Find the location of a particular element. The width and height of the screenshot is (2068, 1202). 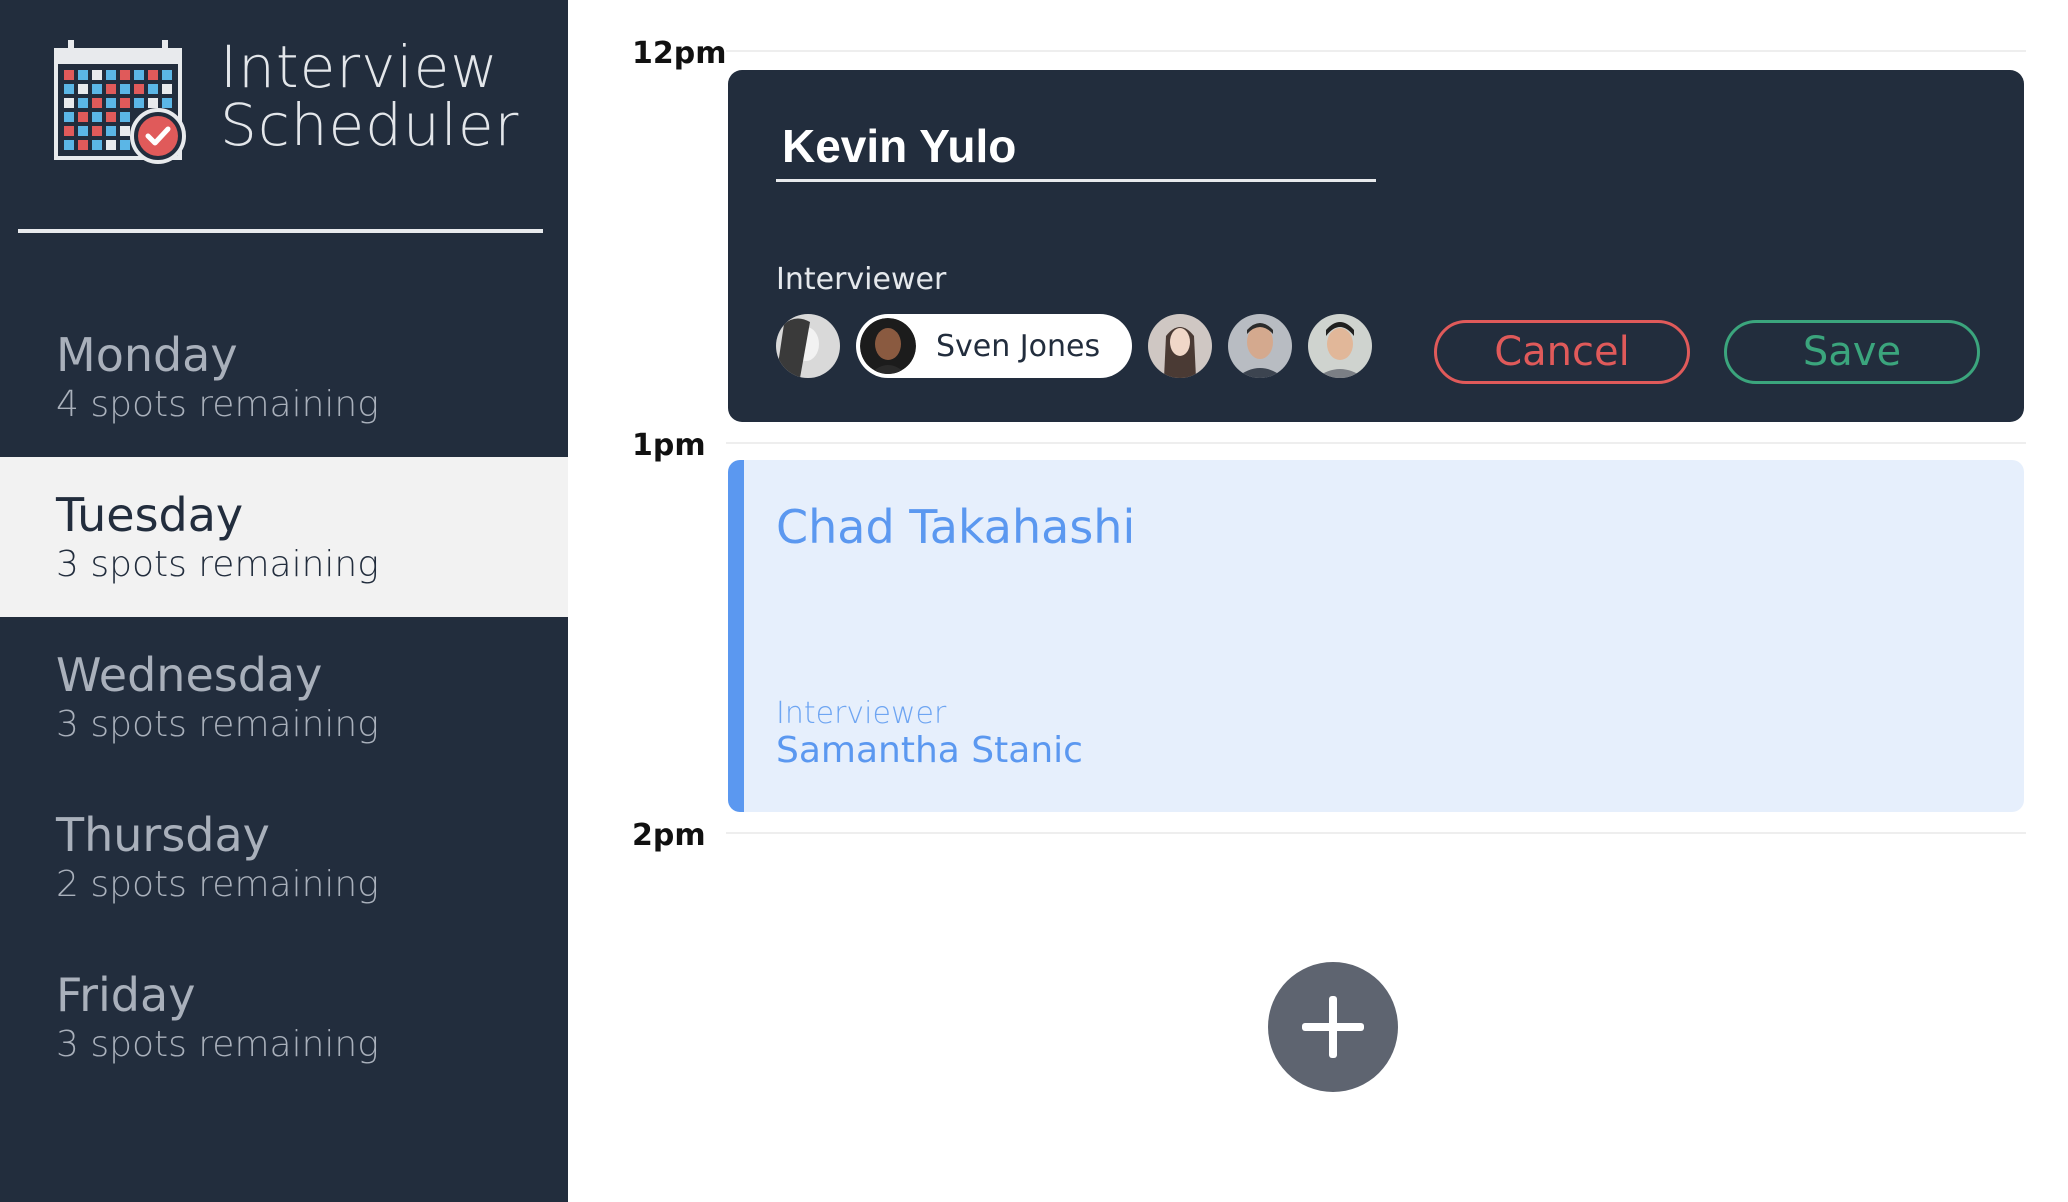

interviewer-name: Samantha Stanic is located at coordinates (929, 750).